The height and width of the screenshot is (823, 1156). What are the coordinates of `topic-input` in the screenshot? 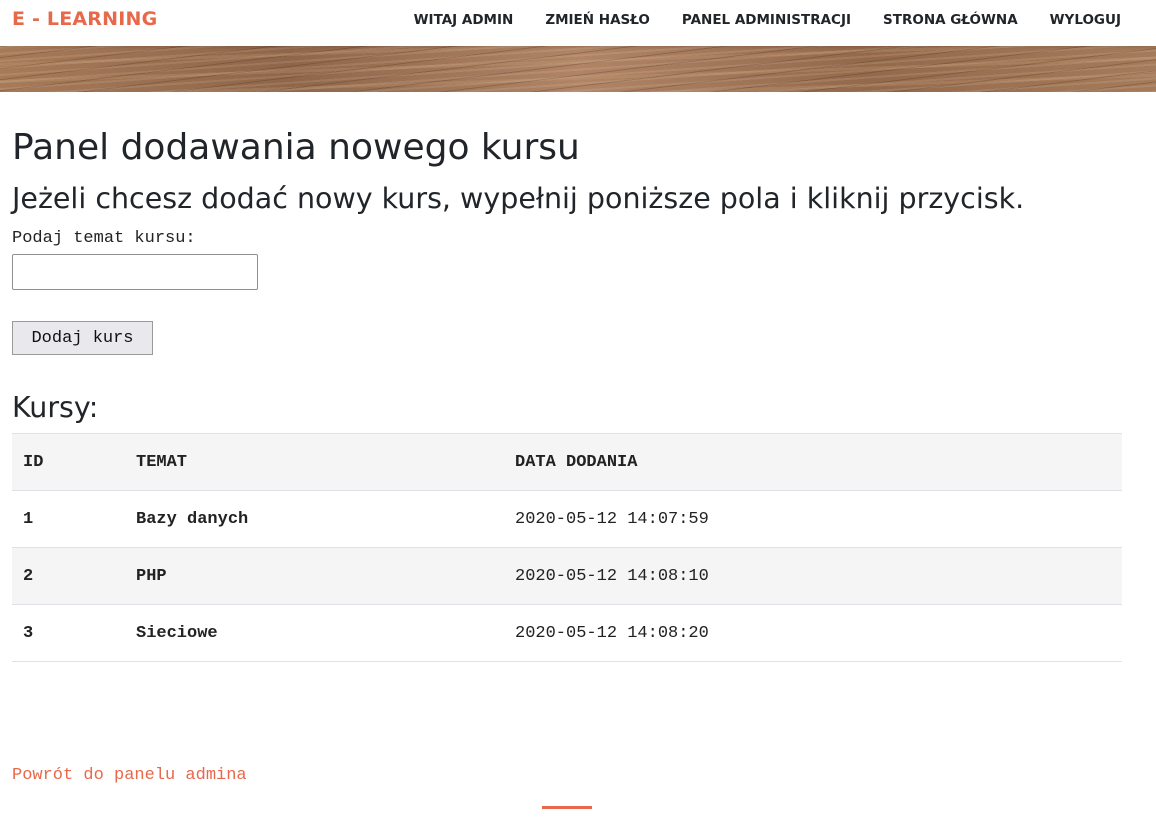 It's located at (135, 272).